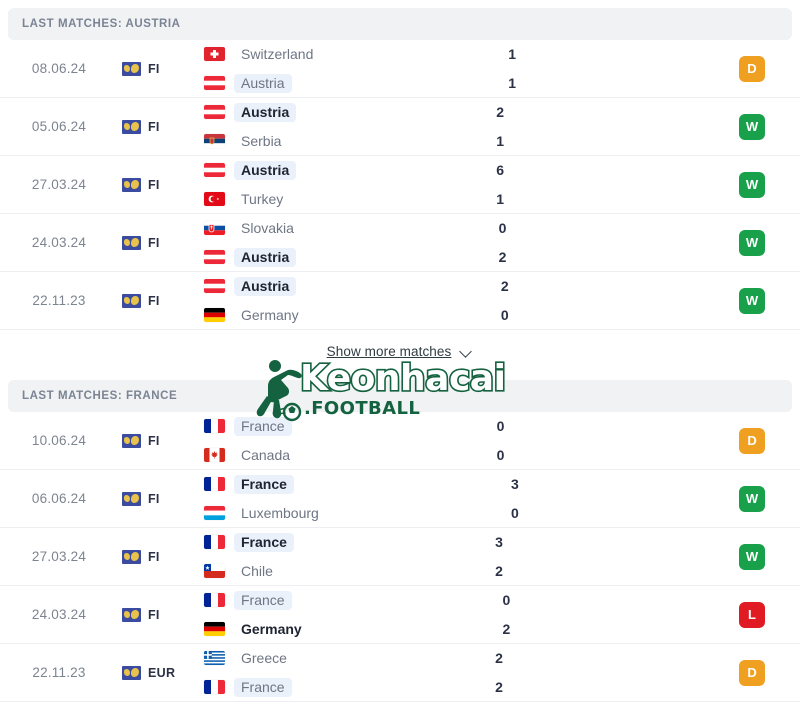 This screenshot has width=800, height=724. I want to click on match-row: 27.03.24 FI Austria Turkey 6 1 W, so click(400, 185).